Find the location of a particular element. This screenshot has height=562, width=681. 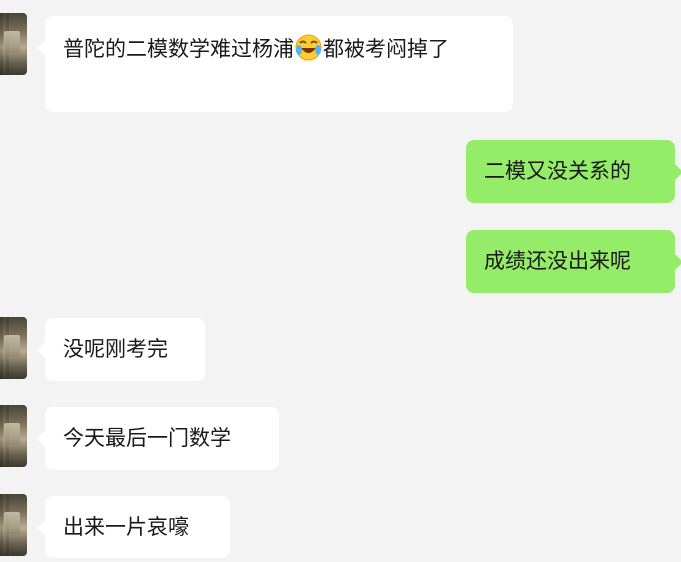

outgoing-message-bubble: 二模又没关系的 is located at coordinates (573, 171).